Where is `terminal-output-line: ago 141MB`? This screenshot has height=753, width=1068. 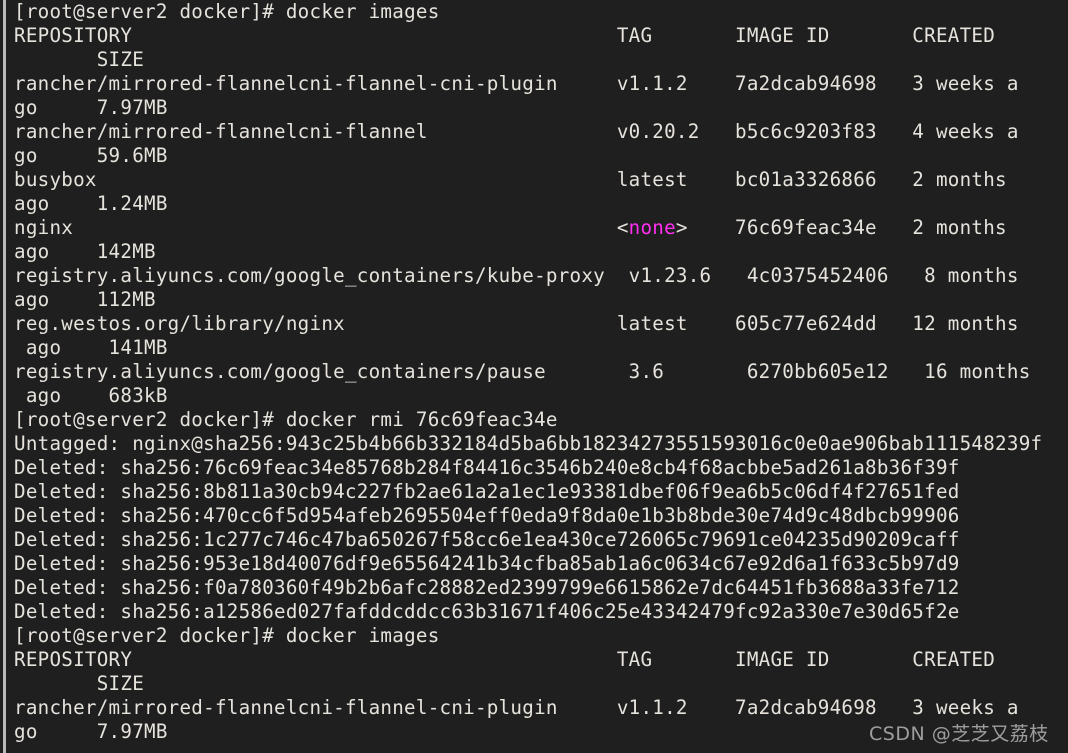
terminal-output-line: ago 141MB is located at coordinates (541, 348).